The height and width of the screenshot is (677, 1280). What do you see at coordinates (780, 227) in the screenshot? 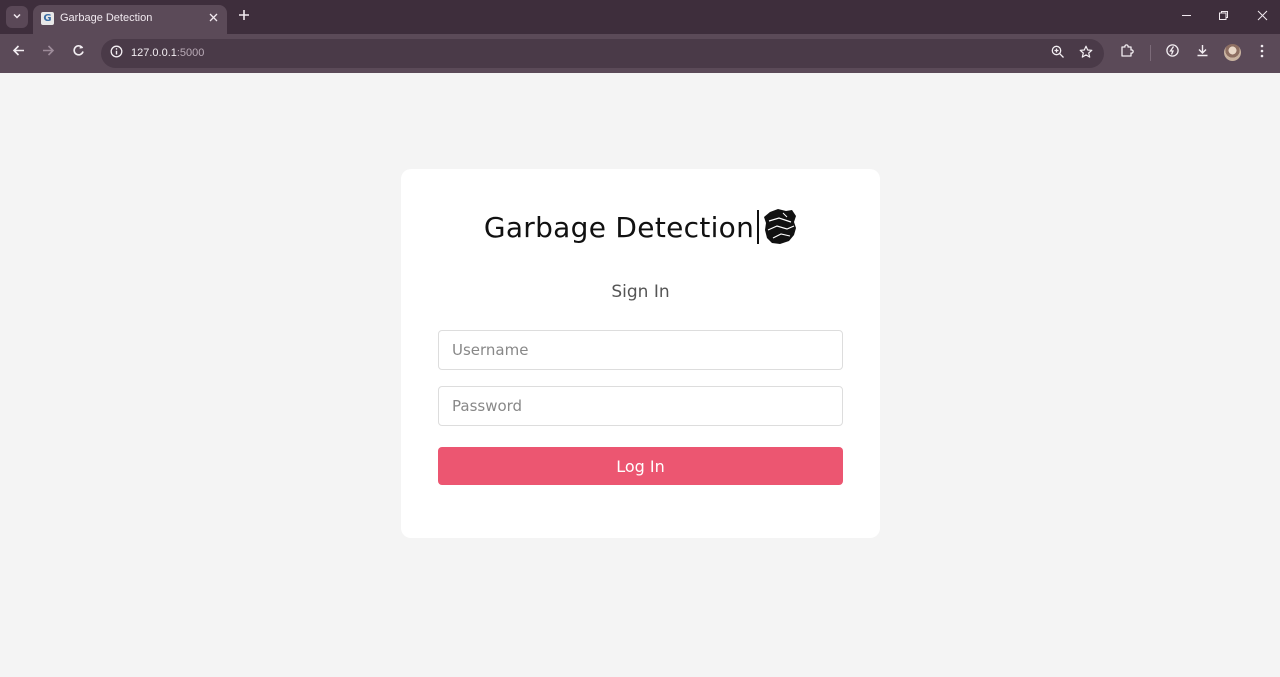
I see `garbage-logo-icon` at bounding box center [780, 227].